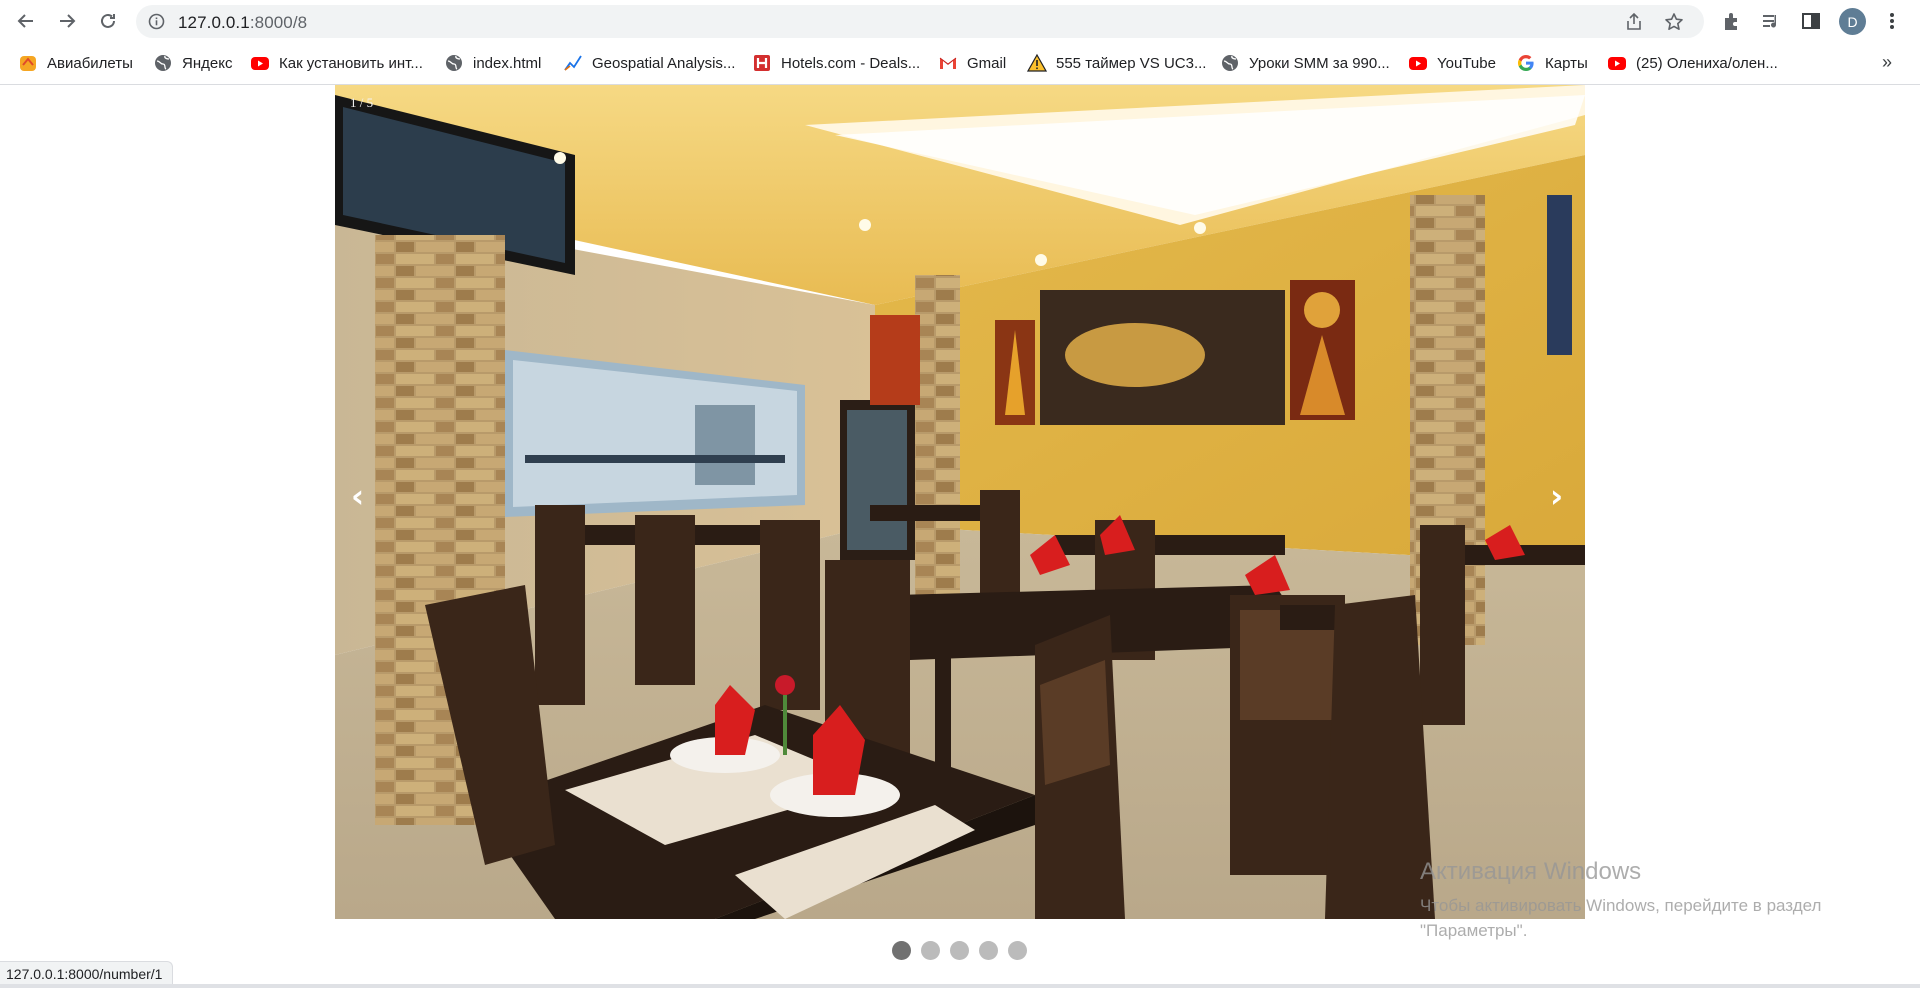  Describe the element at coordinates (87, 973) in the screenshot. I see `status-bar-url: 127.0.0.1:8000/number/1` at that location.